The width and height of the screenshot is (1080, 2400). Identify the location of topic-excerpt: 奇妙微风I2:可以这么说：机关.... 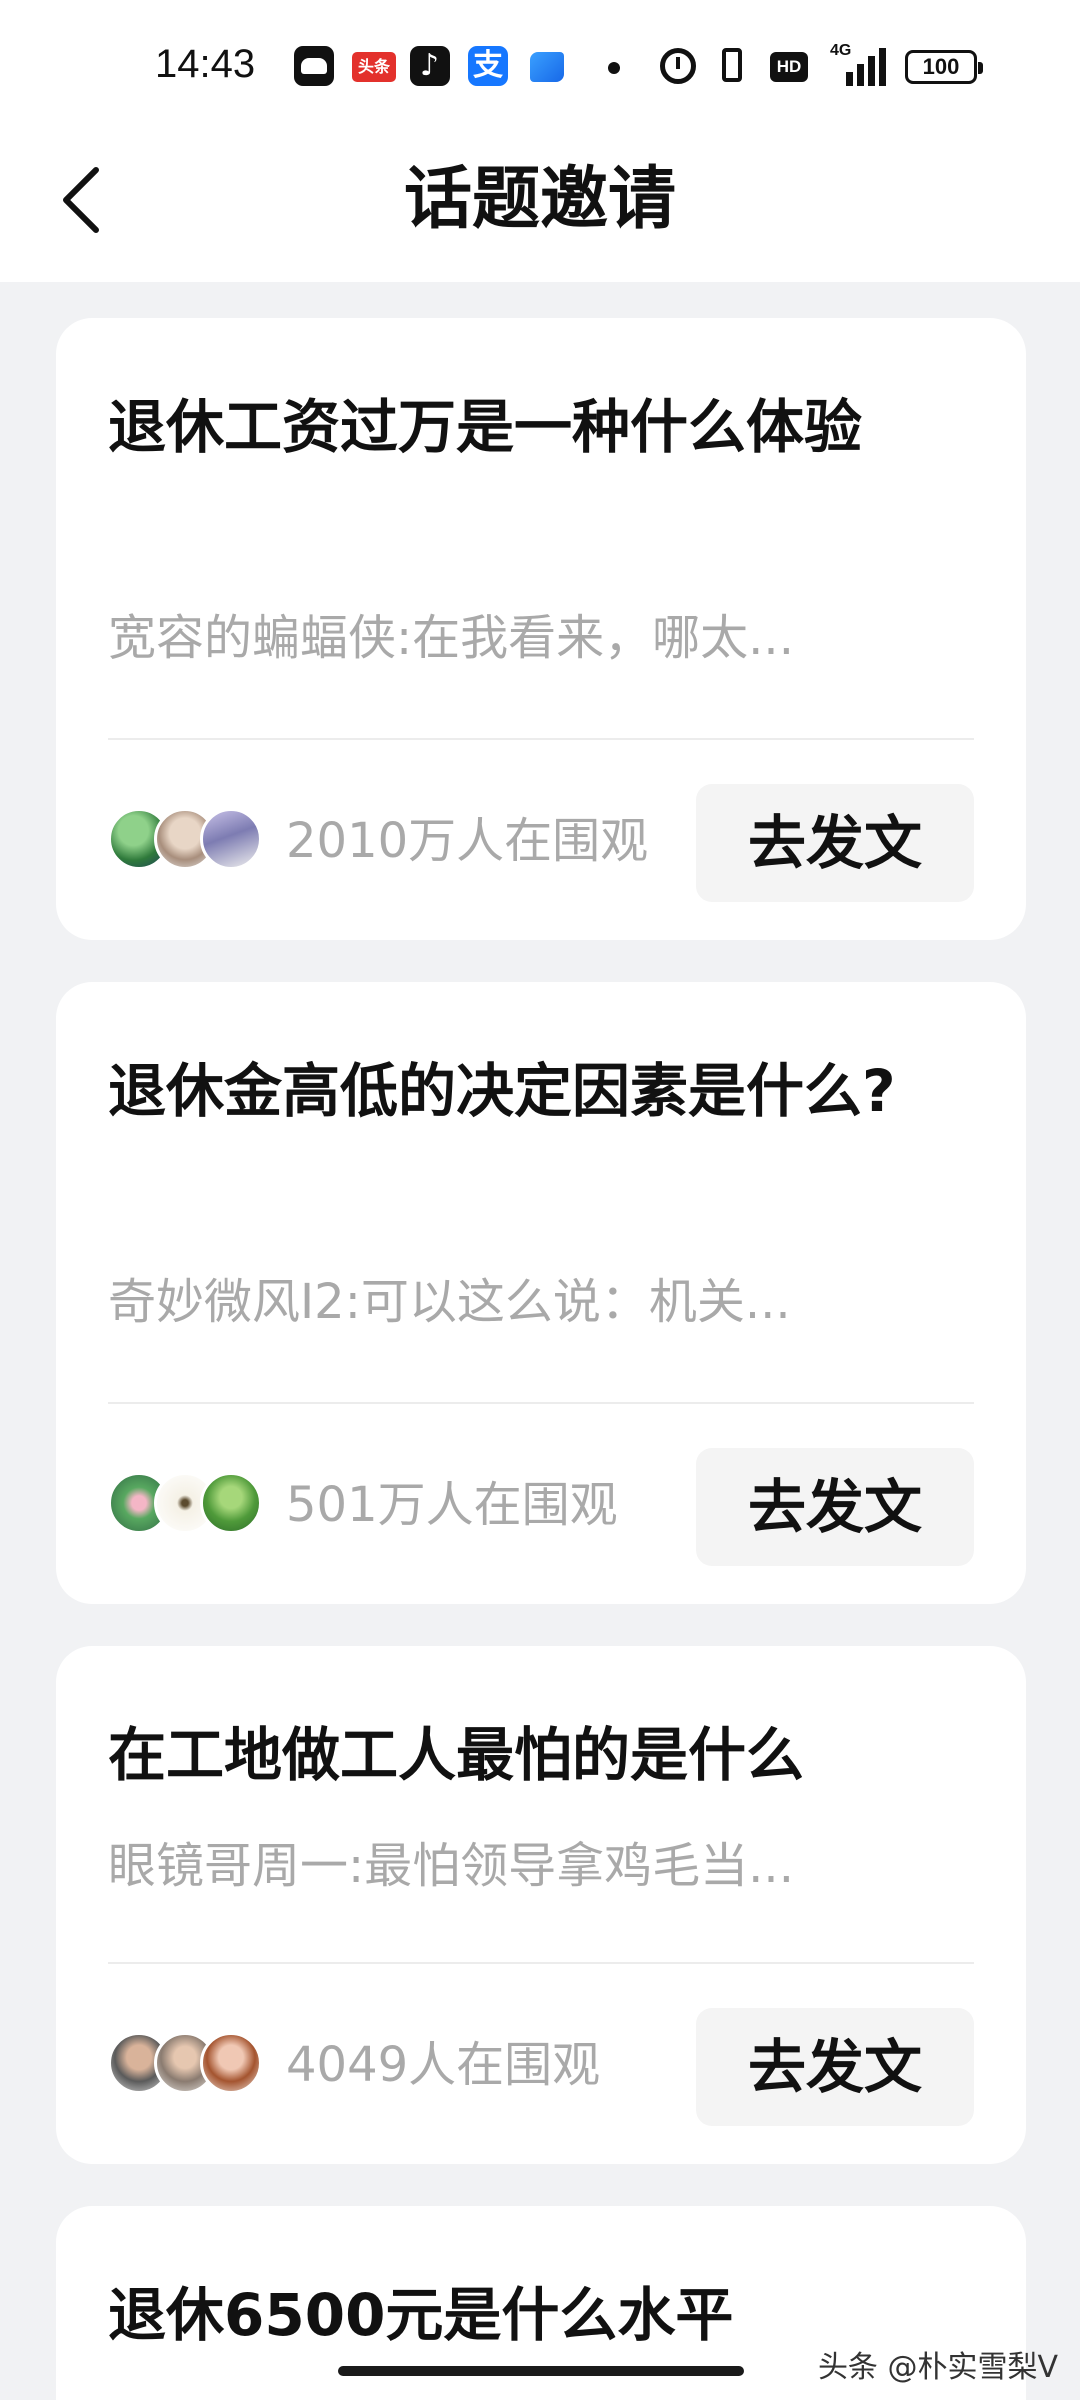
(543, 1302).